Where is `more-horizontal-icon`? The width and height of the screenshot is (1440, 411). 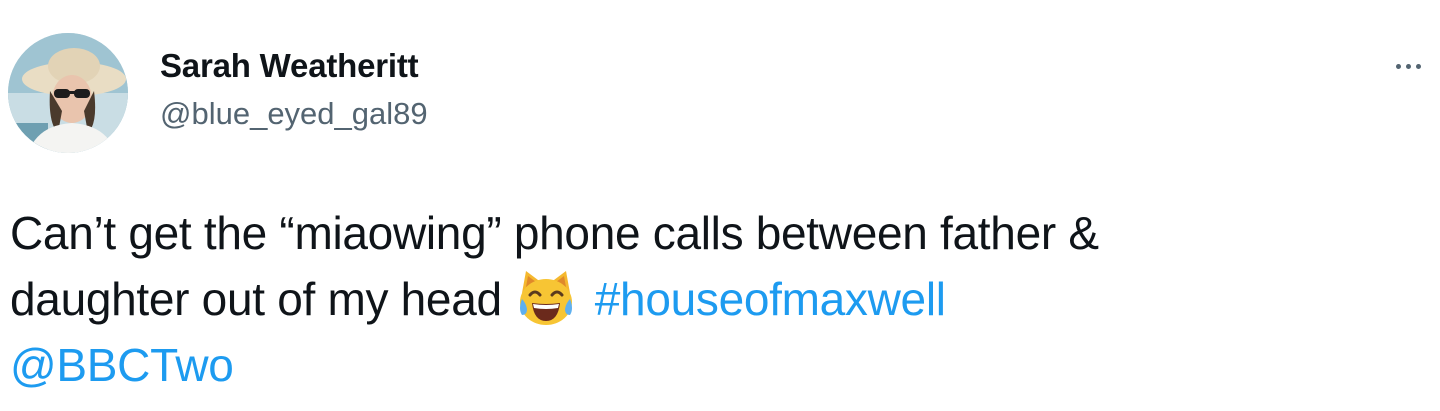
more-horizontal-icon is located at coordinates (1408, 66).